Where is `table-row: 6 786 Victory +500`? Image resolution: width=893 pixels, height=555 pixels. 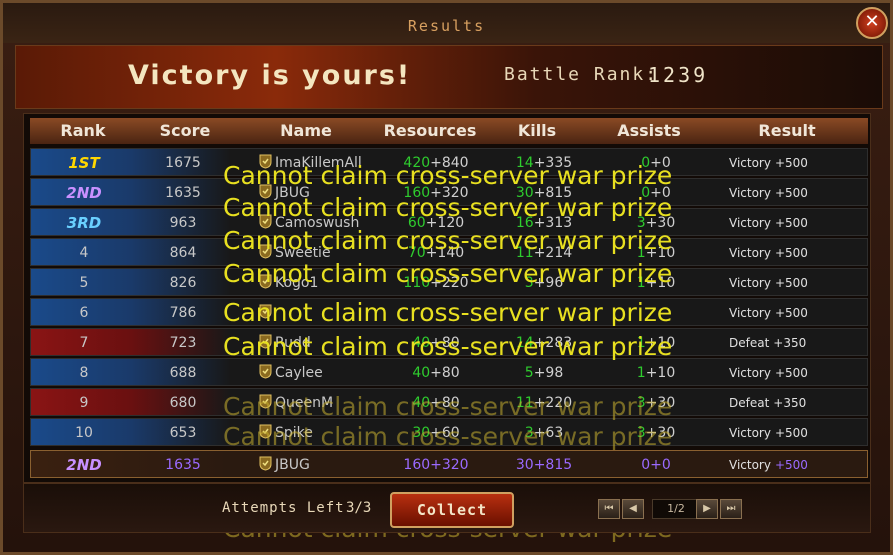 table-row: 6 786 Victory +500 is located at coordinates (449, 312).